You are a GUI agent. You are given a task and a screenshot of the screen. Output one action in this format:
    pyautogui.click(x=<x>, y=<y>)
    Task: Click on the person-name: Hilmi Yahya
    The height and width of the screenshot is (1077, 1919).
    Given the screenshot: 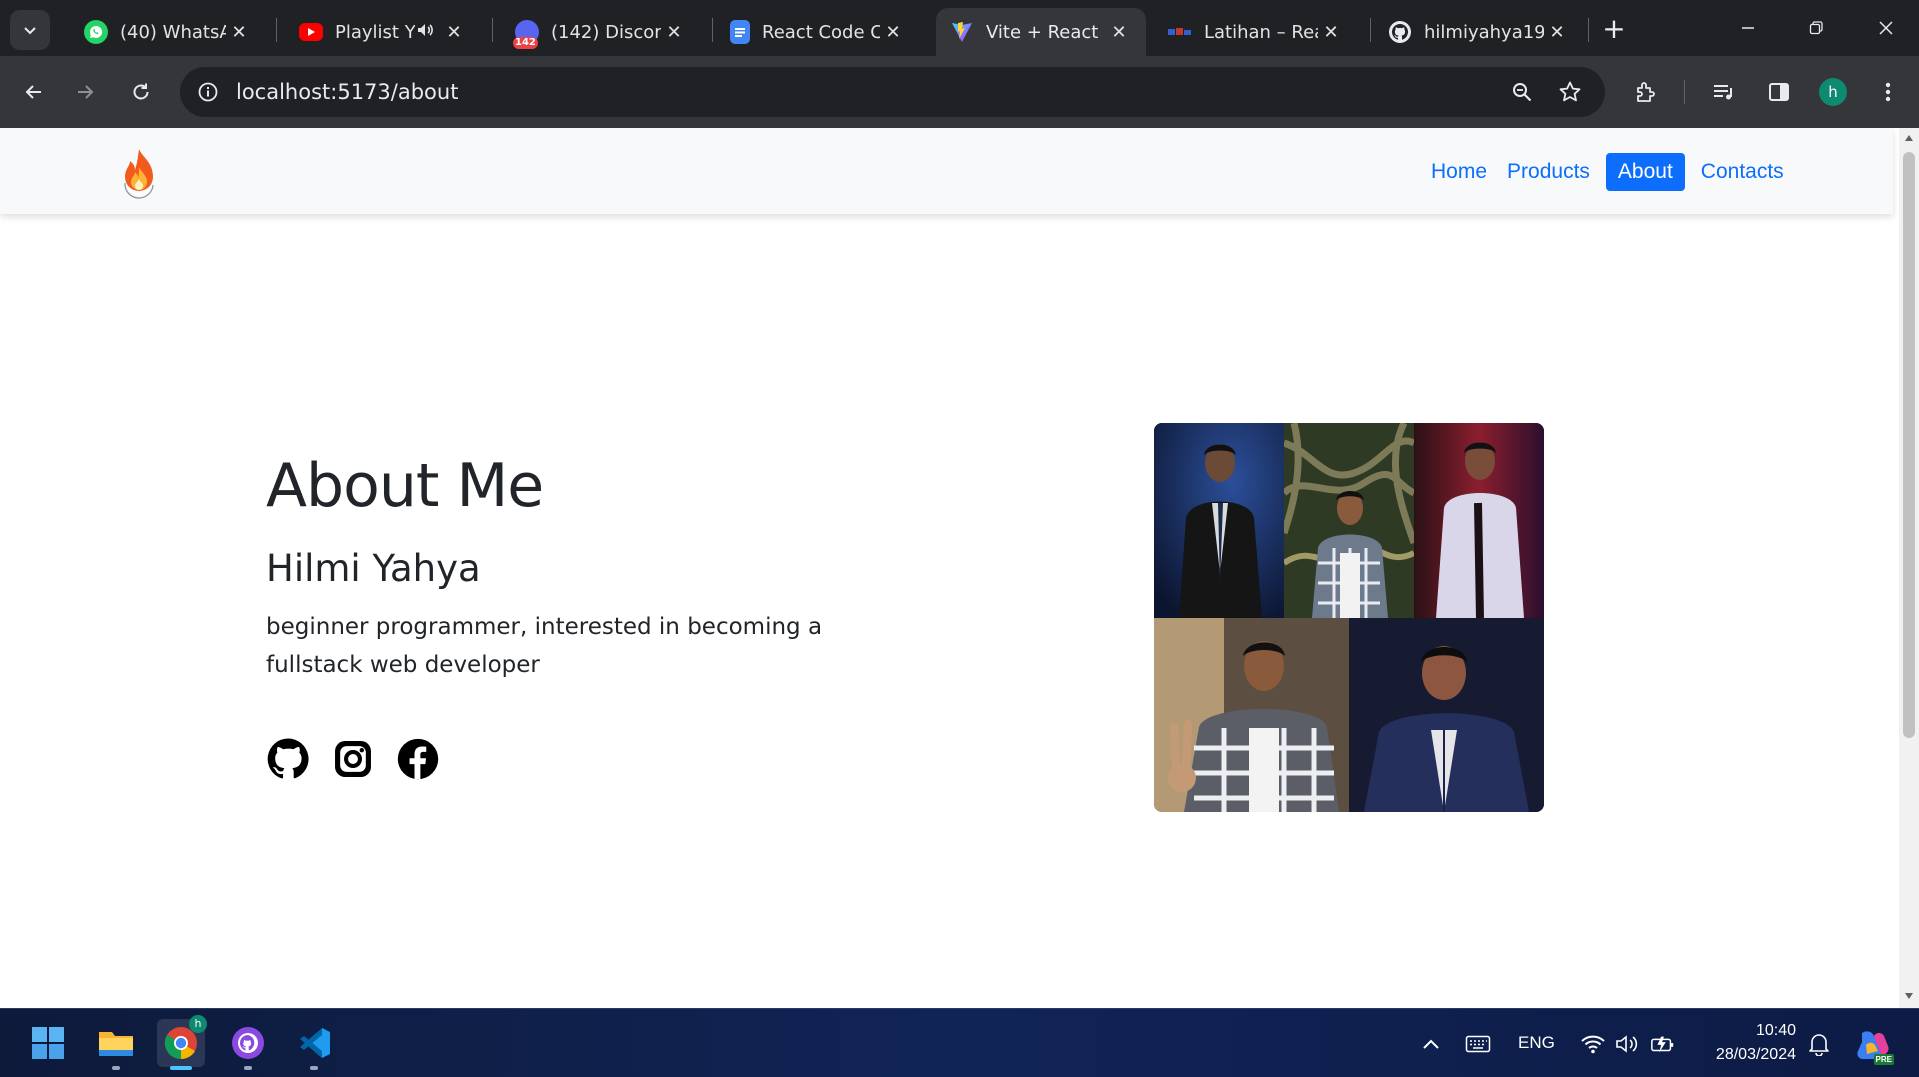 What is the action you would take?
    pyautogui.click(x=373, y=568)
    